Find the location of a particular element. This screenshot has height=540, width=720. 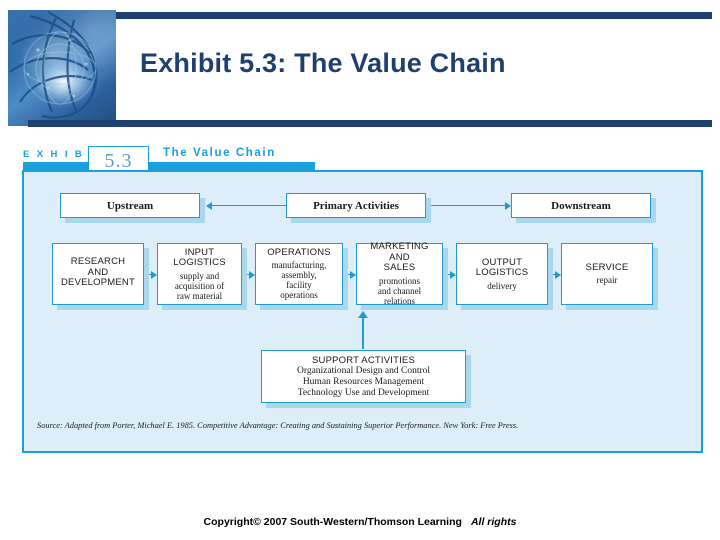

diagram-box-service: SERVICE repair is located at coordinates (607, 274).